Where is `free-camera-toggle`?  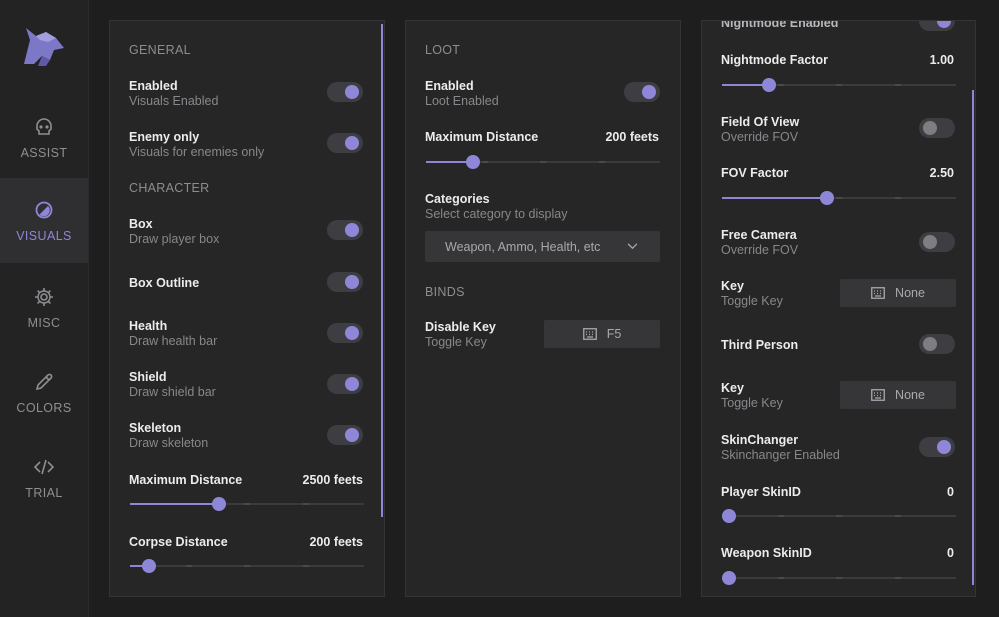
free-camera-toggle is located at coordinates (937, 242).